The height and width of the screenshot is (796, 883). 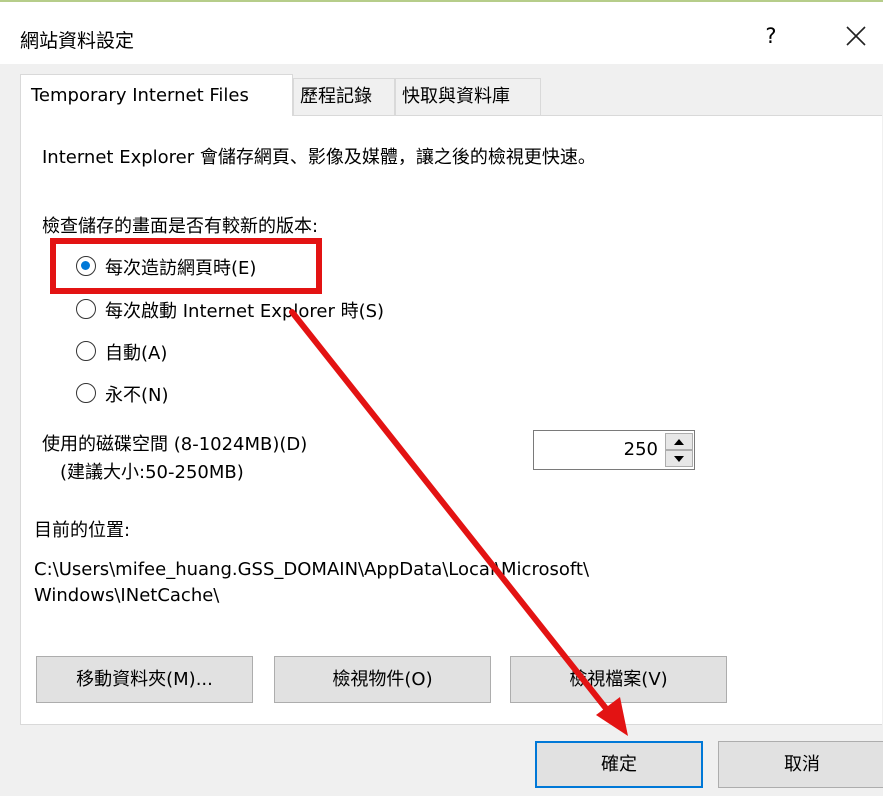 I want to click on disk-space-hint: (建議大小:50-250MB), so click(x=152, y=472).